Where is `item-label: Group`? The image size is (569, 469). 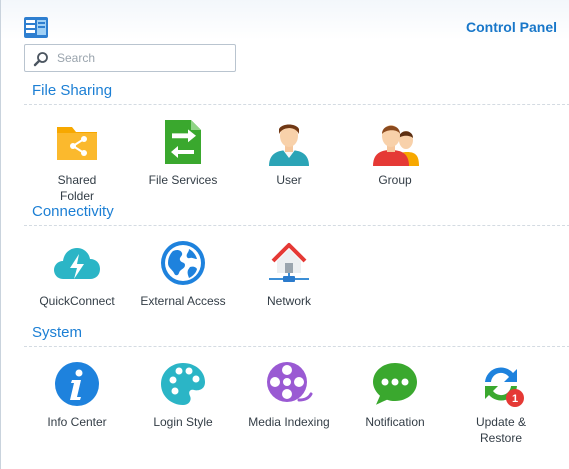 item-label: Group is located at coordinates (395, 180).